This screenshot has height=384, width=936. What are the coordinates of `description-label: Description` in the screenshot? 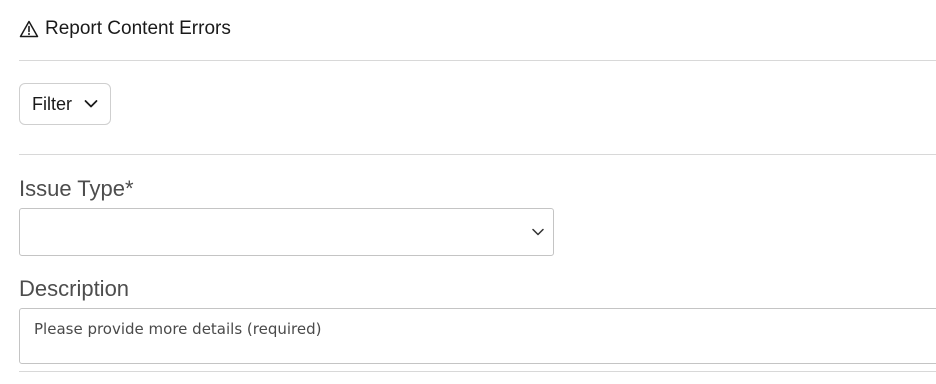 It's located at (74, 288).